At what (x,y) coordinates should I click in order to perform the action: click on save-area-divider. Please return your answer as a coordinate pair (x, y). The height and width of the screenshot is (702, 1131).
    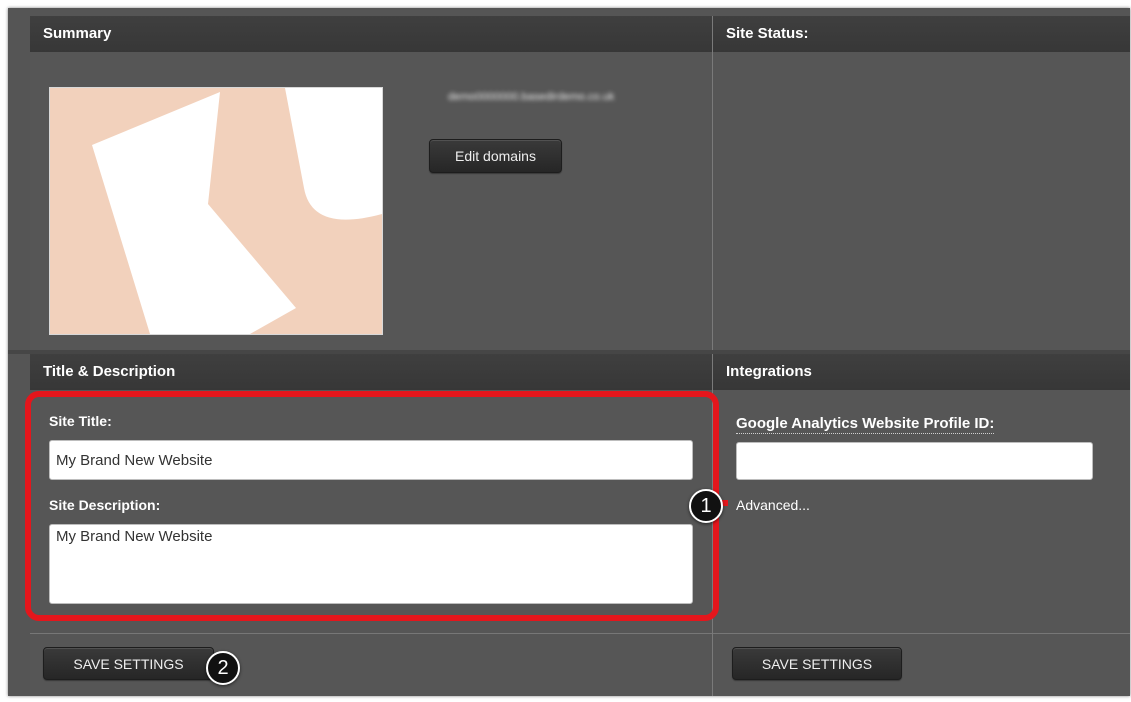
    Looking at the image, I should click on (371, 633).